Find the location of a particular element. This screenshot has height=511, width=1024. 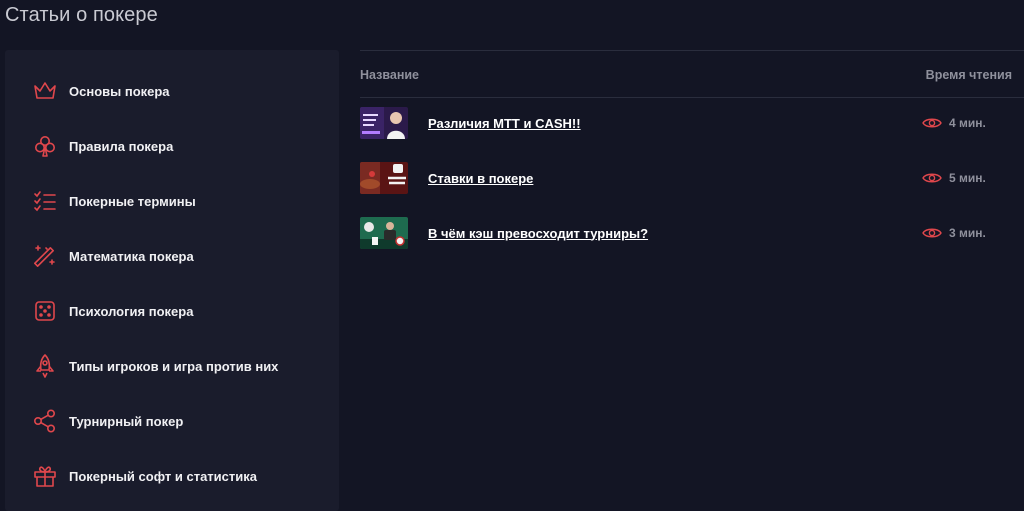

sidebar-item-label: Основы покера is located at coordinates (119, 91).